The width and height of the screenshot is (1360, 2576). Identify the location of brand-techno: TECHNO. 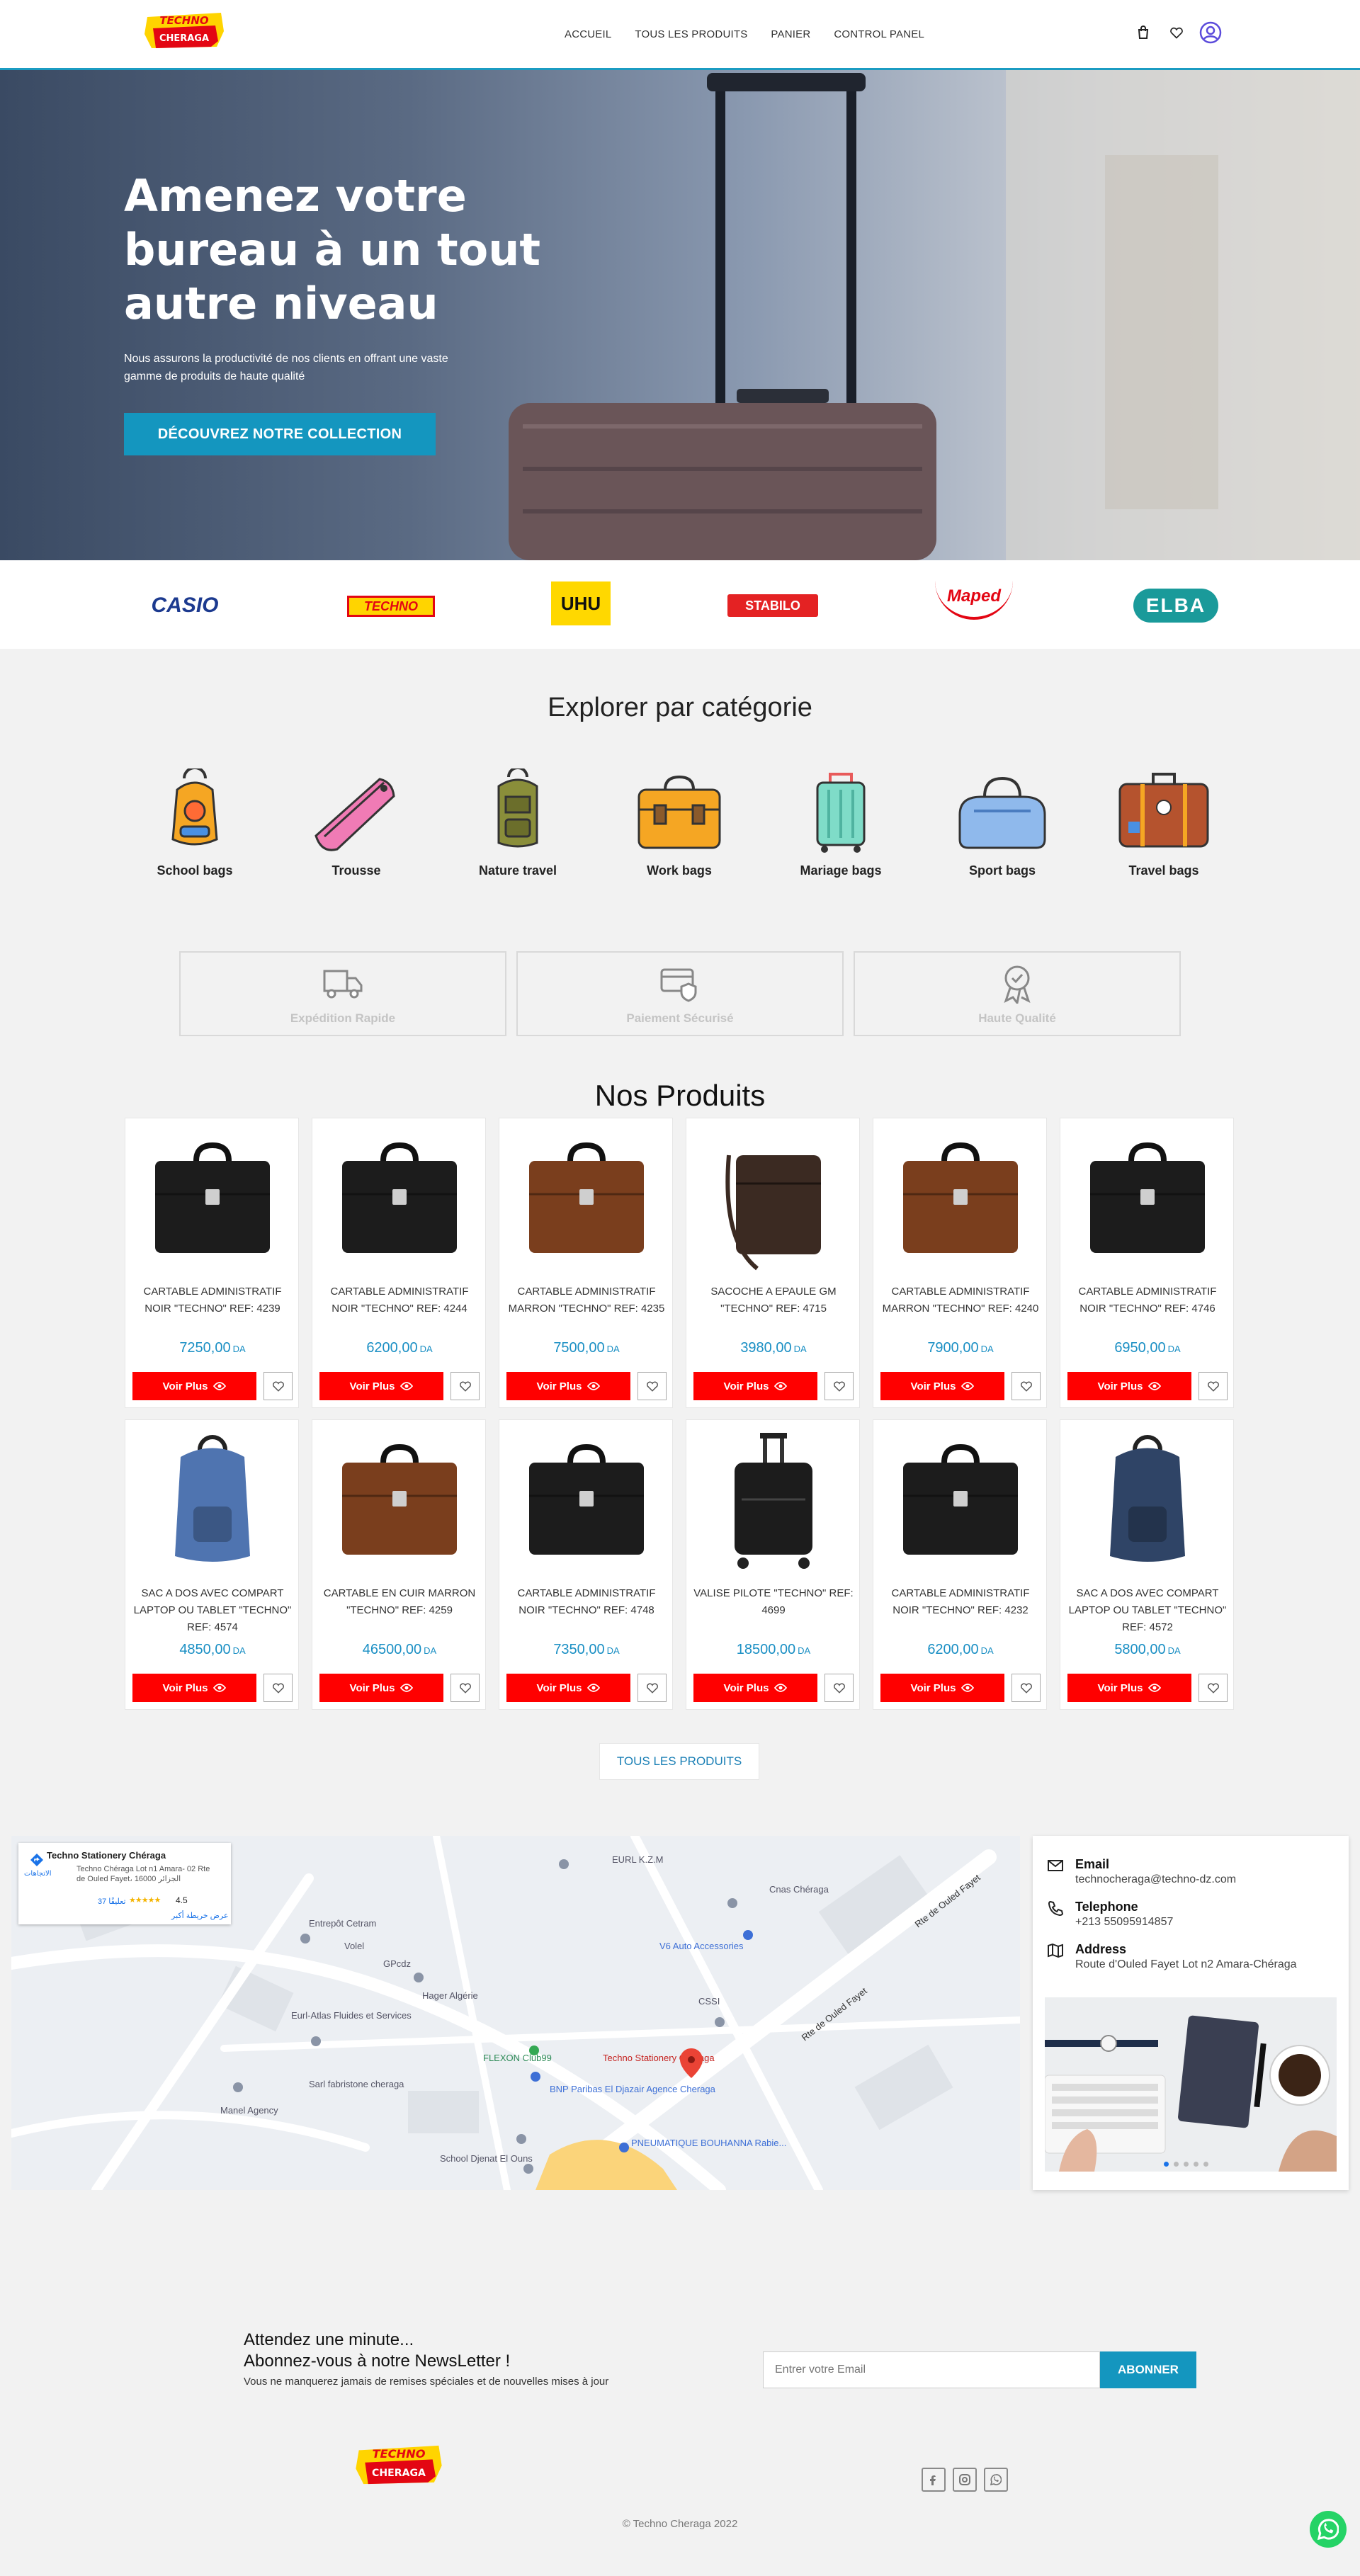
(391, 606).